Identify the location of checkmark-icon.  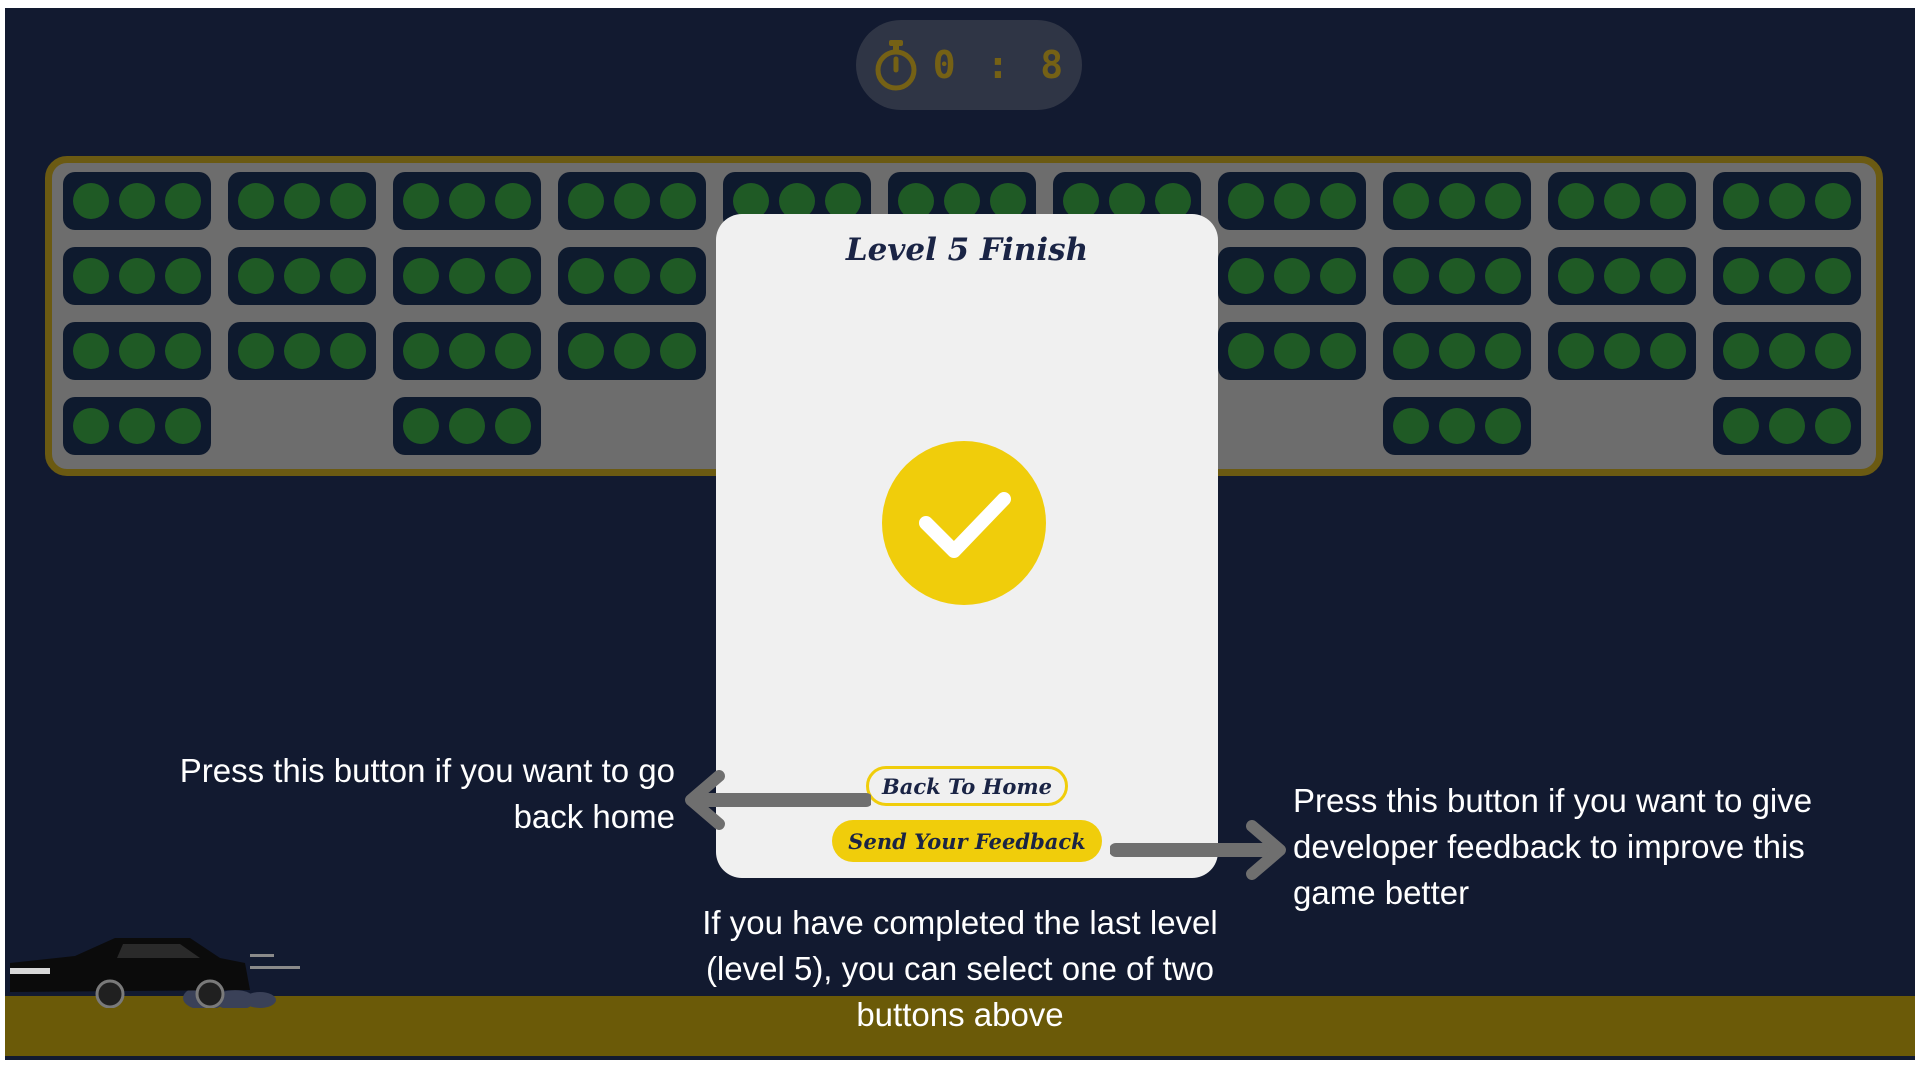
(964, 523).